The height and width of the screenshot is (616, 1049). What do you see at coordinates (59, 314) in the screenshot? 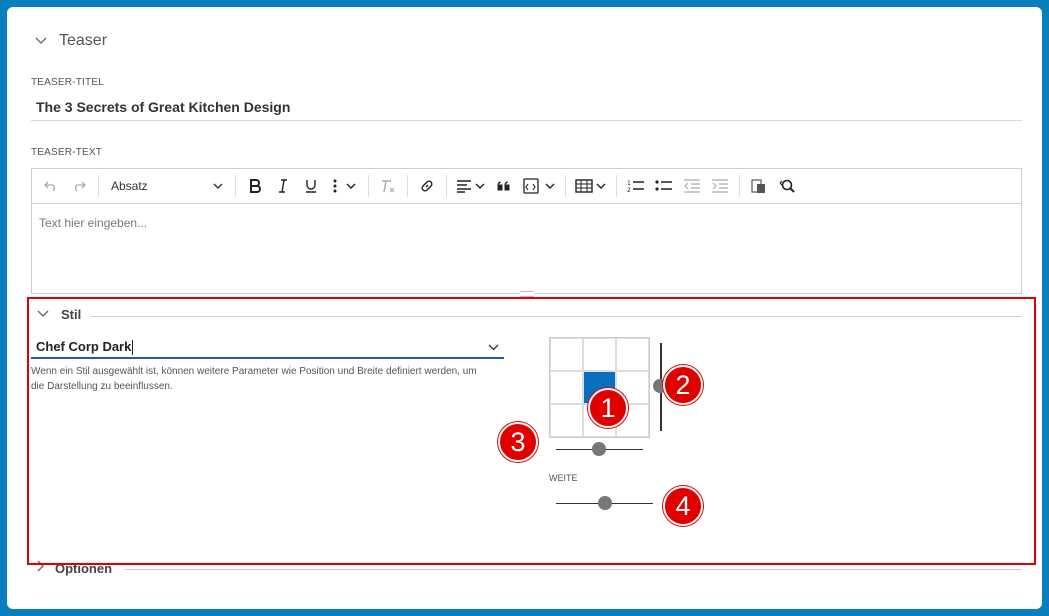
I see `stil-section-header: Stil` at bounding box center [59, 314].